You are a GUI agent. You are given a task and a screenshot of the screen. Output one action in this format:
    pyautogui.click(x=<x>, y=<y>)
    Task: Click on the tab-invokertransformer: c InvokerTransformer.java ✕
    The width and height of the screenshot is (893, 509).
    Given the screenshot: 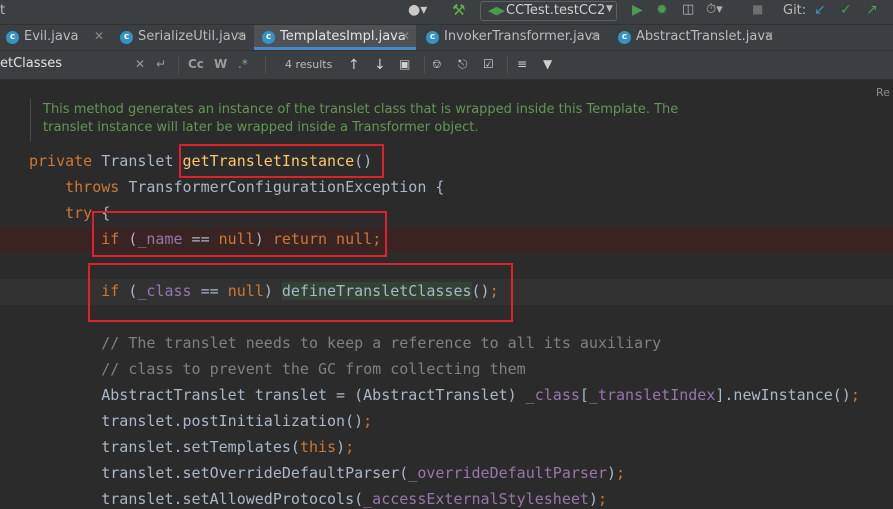 What is the action you would take?
    pyautogui.click(x=512, y=37)
    